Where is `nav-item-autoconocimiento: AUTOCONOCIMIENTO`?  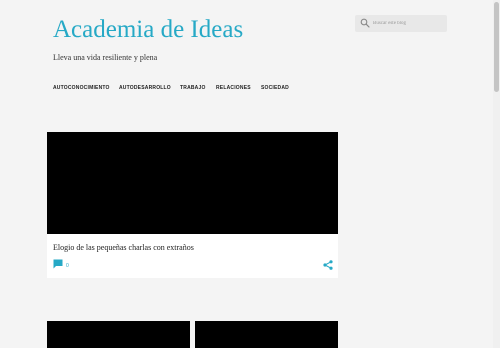 nav-item-autoconocimiento: AUTOCONOCIMIENTO is located at coordinates (81, 88).